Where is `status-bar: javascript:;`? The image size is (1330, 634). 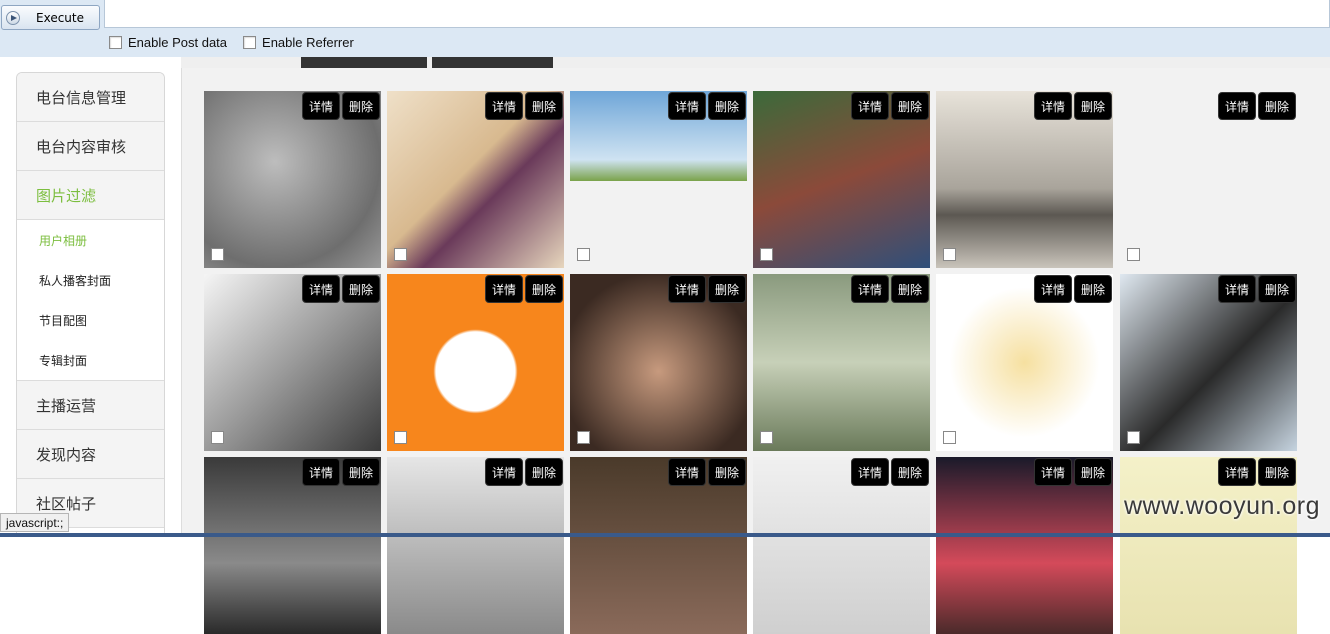 status-bar: javascript:; is located at coordinates (35, 522).